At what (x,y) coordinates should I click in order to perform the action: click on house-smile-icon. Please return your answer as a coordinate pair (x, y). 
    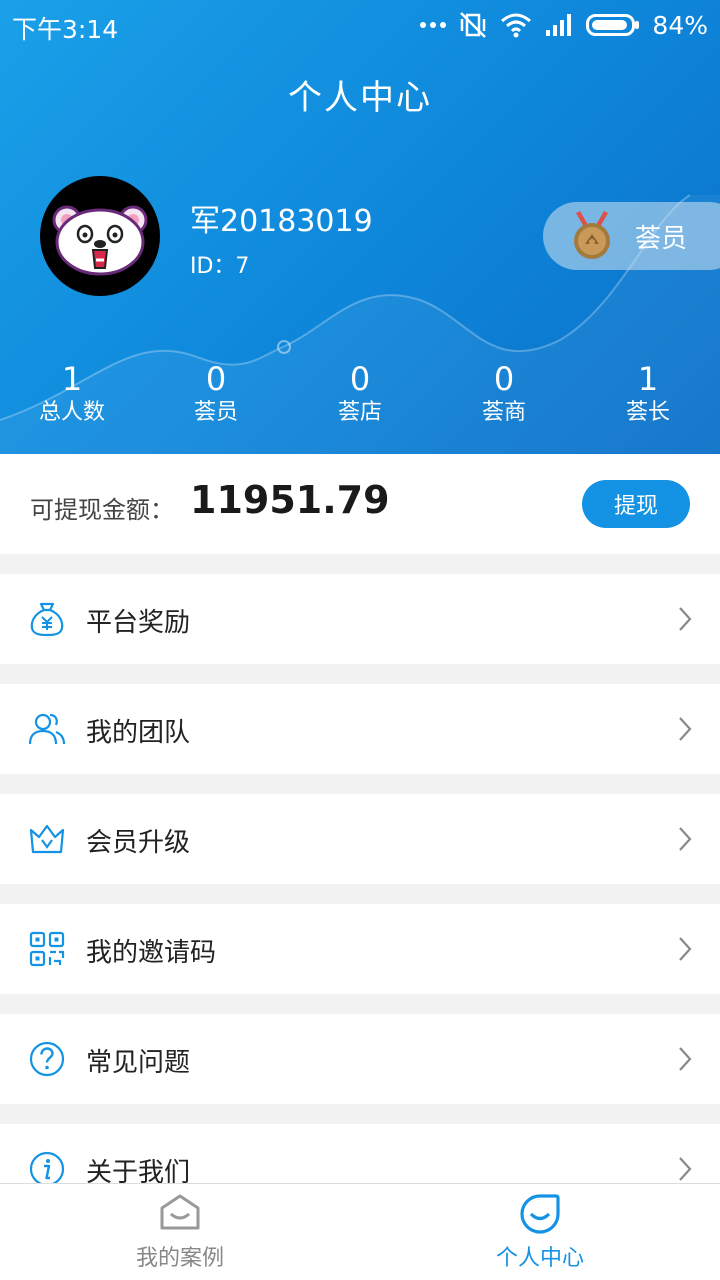
    Looking at the image, I should click on (180, 1212).